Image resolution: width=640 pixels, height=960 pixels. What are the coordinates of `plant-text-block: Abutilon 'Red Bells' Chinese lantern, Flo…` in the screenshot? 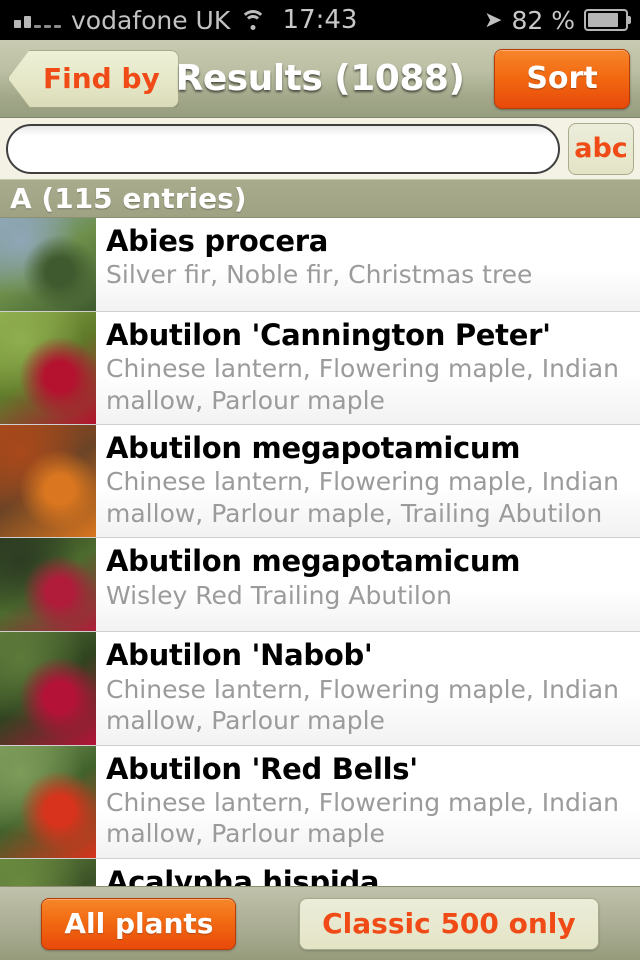 It's located at (368, 802).